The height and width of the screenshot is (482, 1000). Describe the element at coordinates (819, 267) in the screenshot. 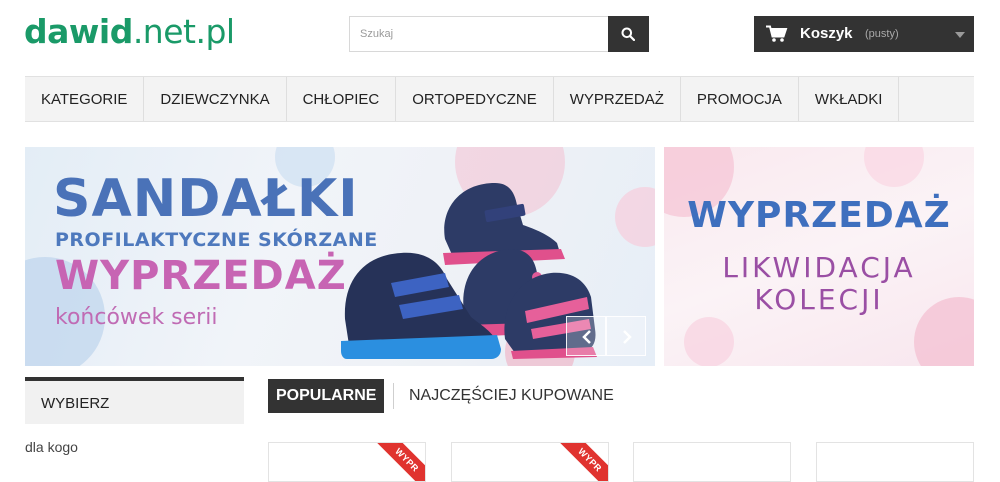

I see `sale-banner-line-1: LIKWIDACJA` at that location.